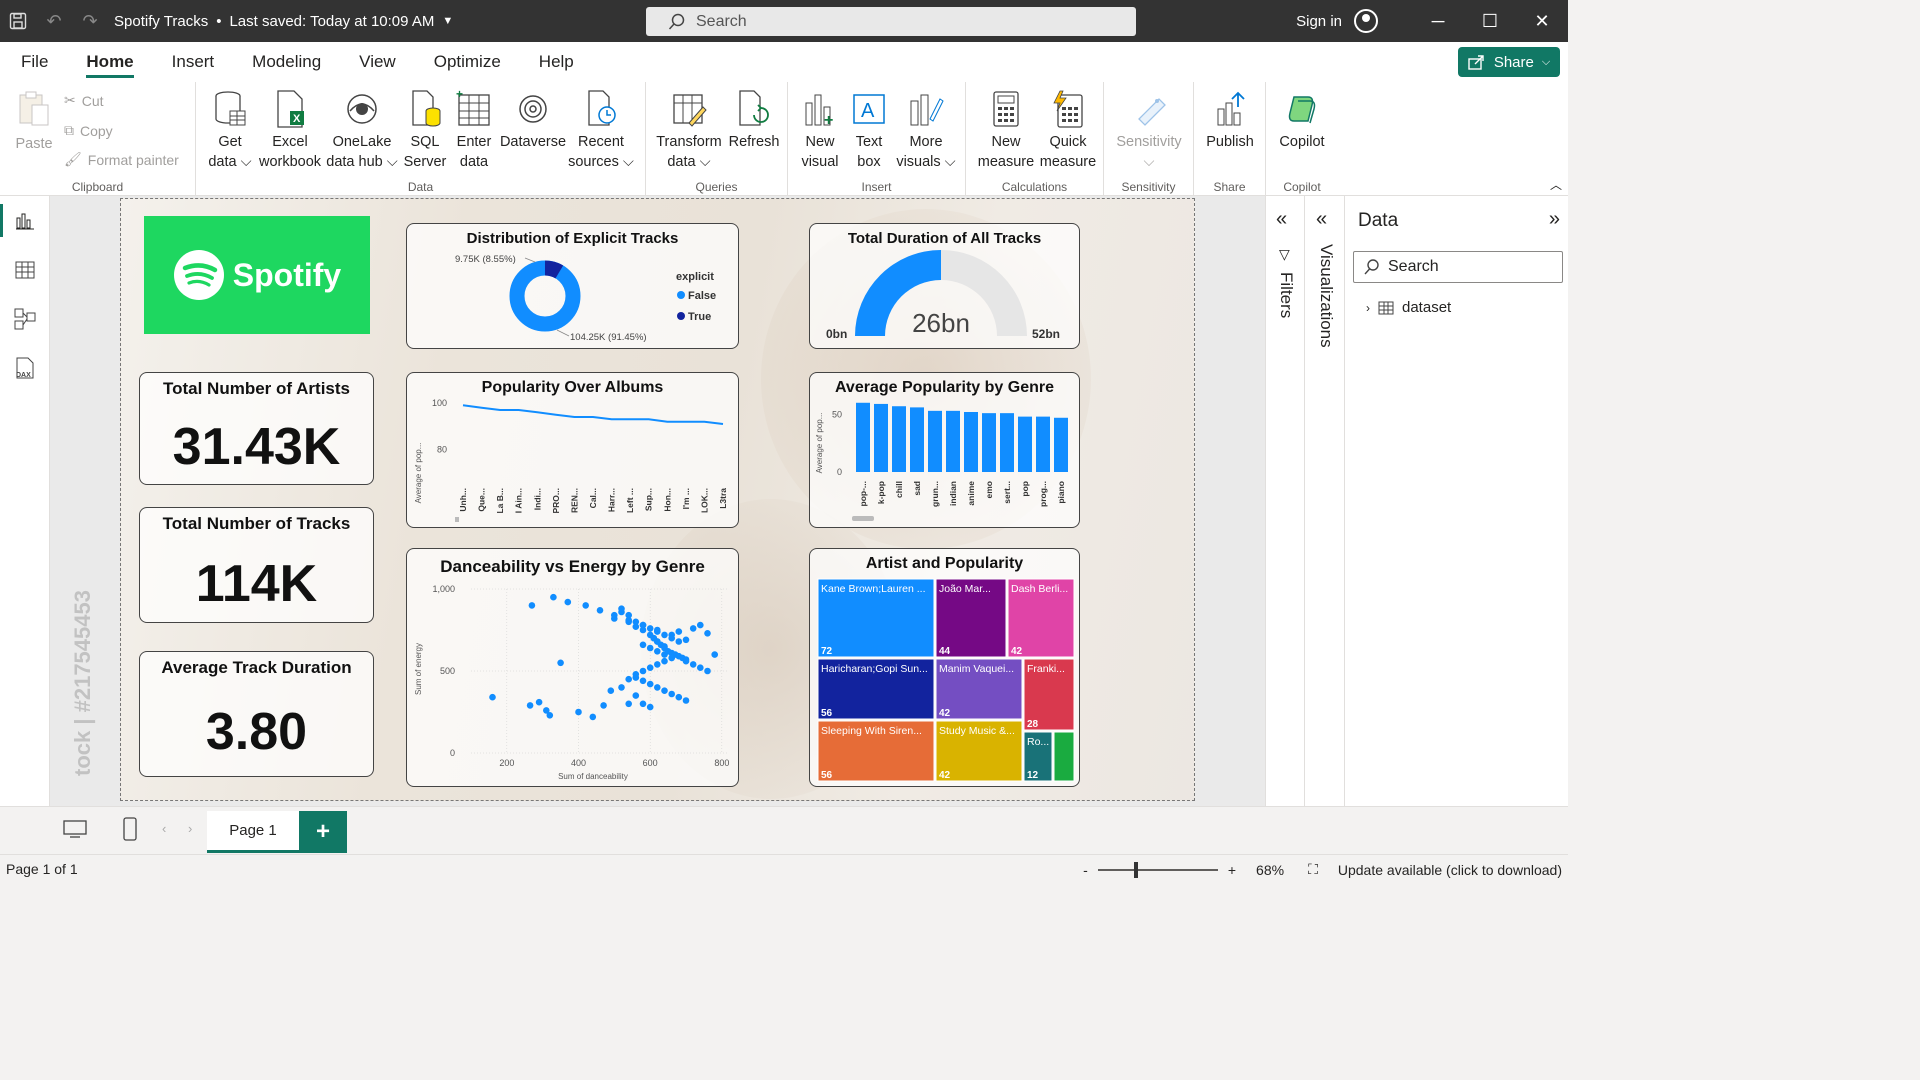 This screenshot has height=1080, width=1920. Describe the element at coordinates (25, 367) in the screenshot. I see `dax-query-view-icon: DAX` at that location.